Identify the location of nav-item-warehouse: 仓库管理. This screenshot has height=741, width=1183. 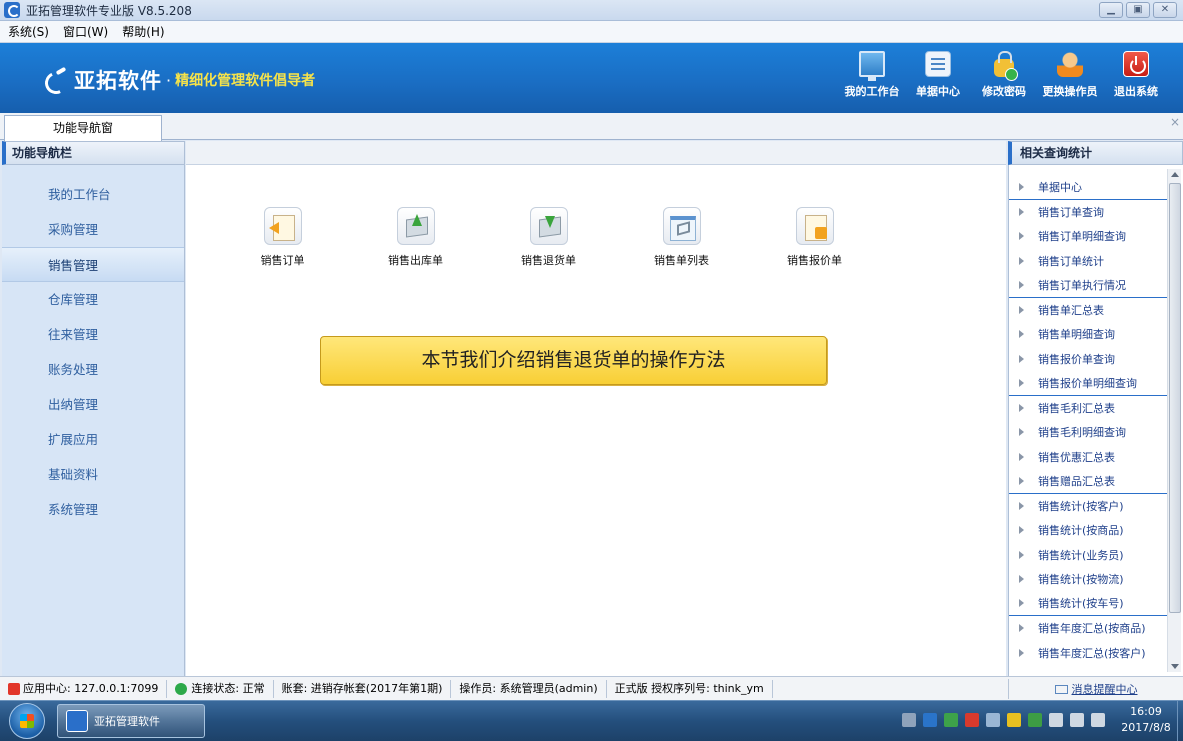
(93, 299).